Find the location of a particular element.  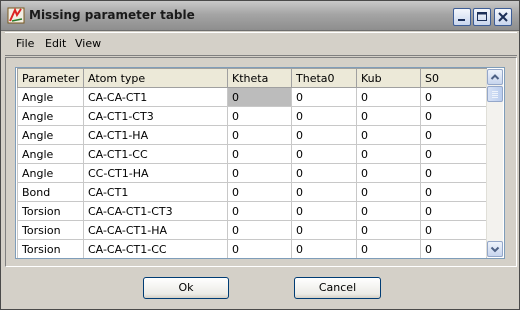

table-row: Torsion CA-CA-CT1-HA 0 0 0 0 is located at coordinates (252, 230).